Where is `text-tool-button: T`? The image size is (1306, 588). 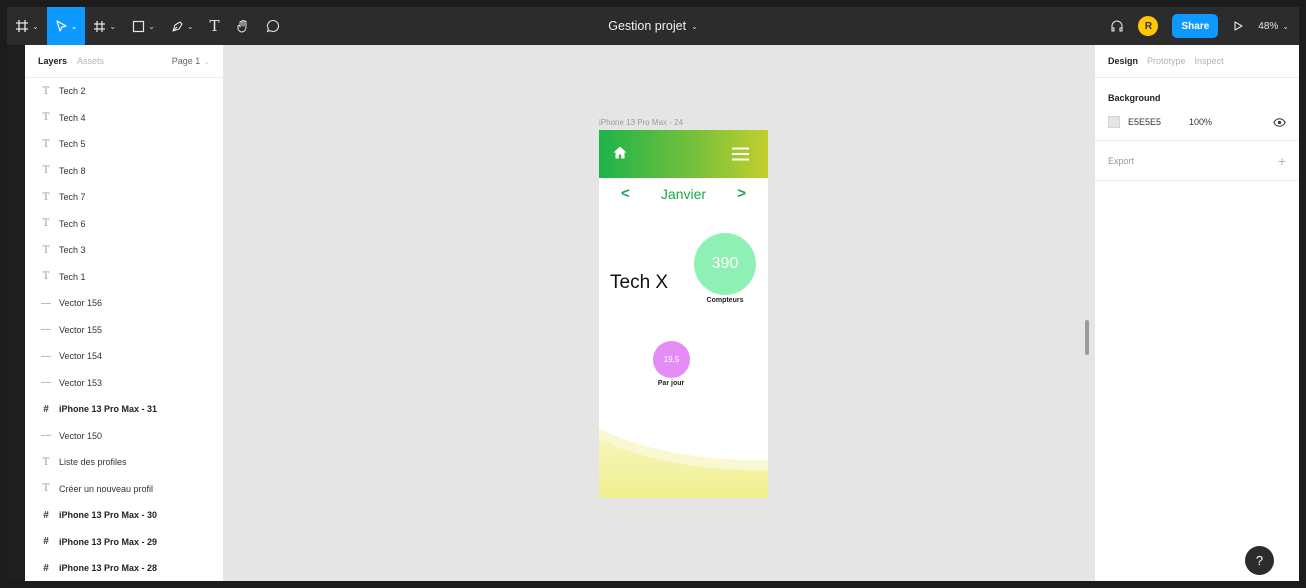
text-tool-button: T is located at coordinates (215, 26).